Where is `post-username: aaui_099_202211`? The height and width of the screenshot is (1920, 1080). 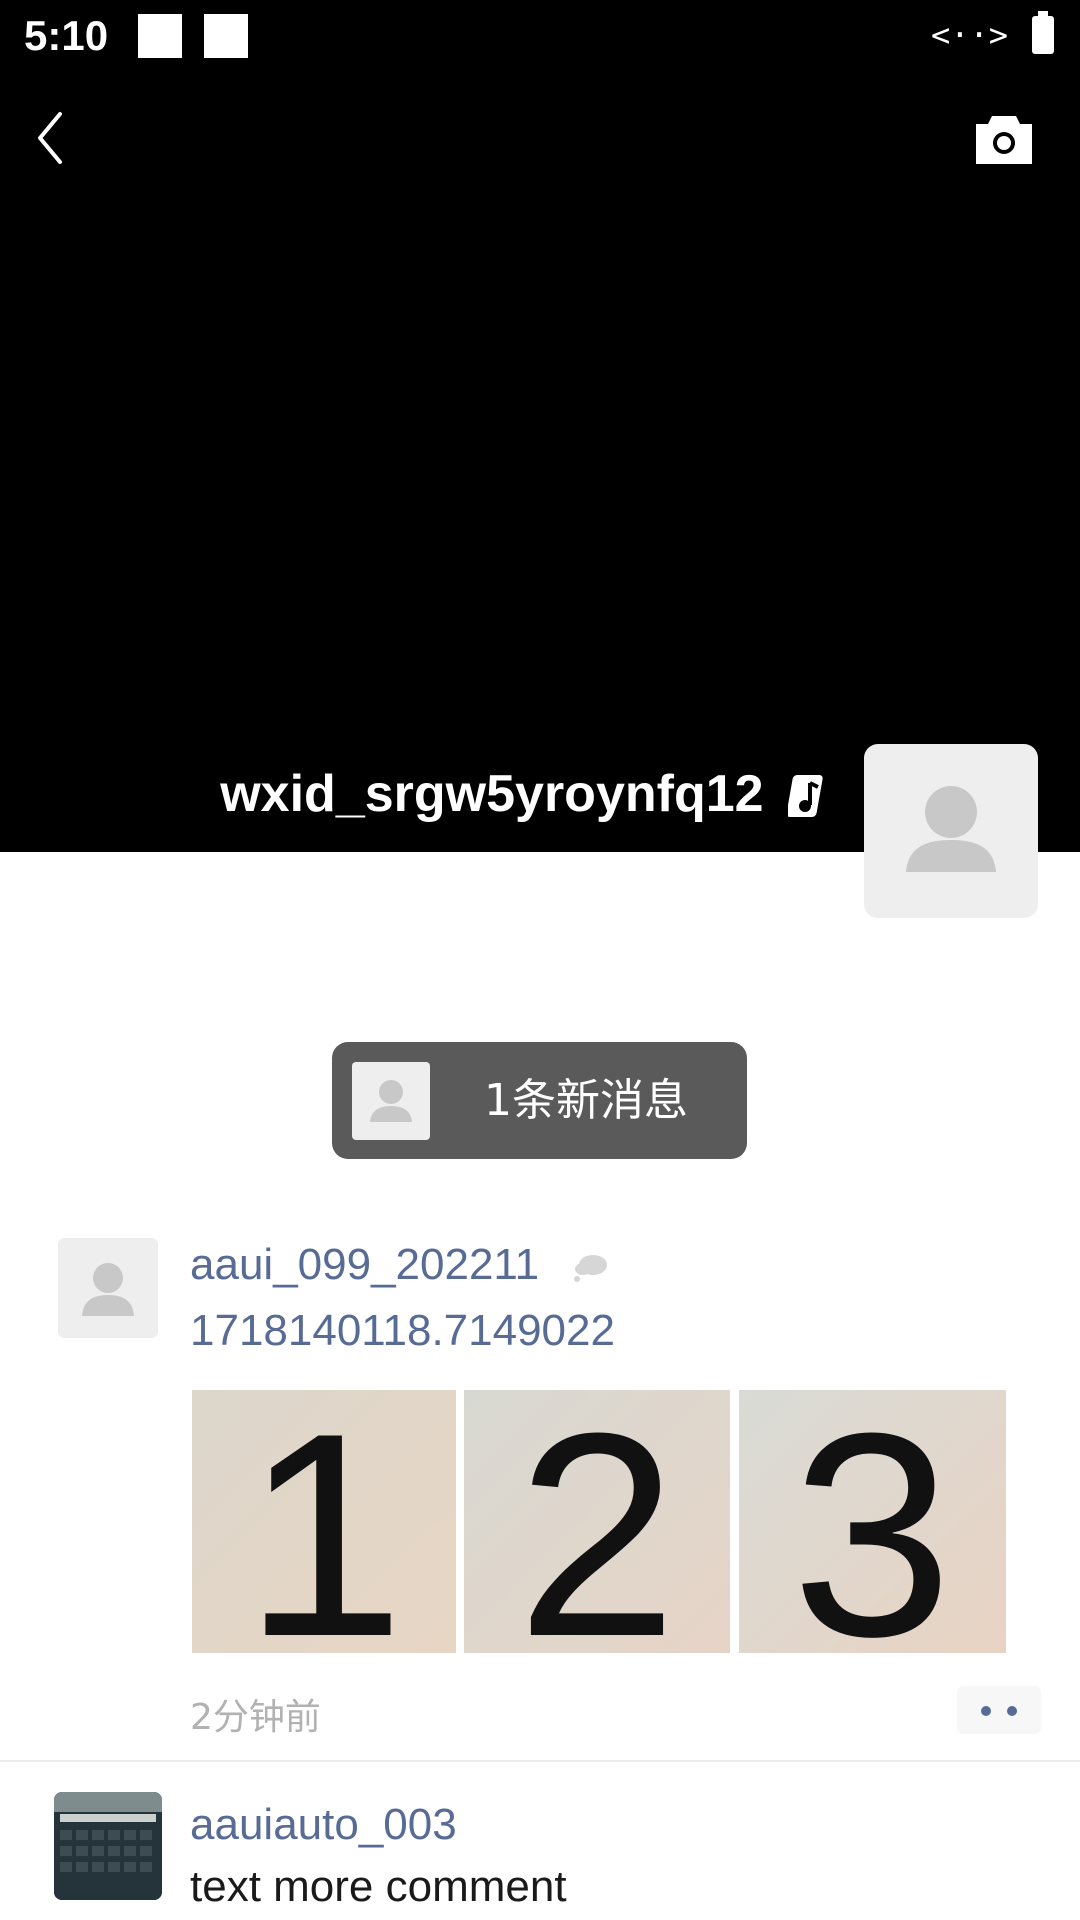
post-username: aaui_099_202211 is located at coordinates (400, 1265).